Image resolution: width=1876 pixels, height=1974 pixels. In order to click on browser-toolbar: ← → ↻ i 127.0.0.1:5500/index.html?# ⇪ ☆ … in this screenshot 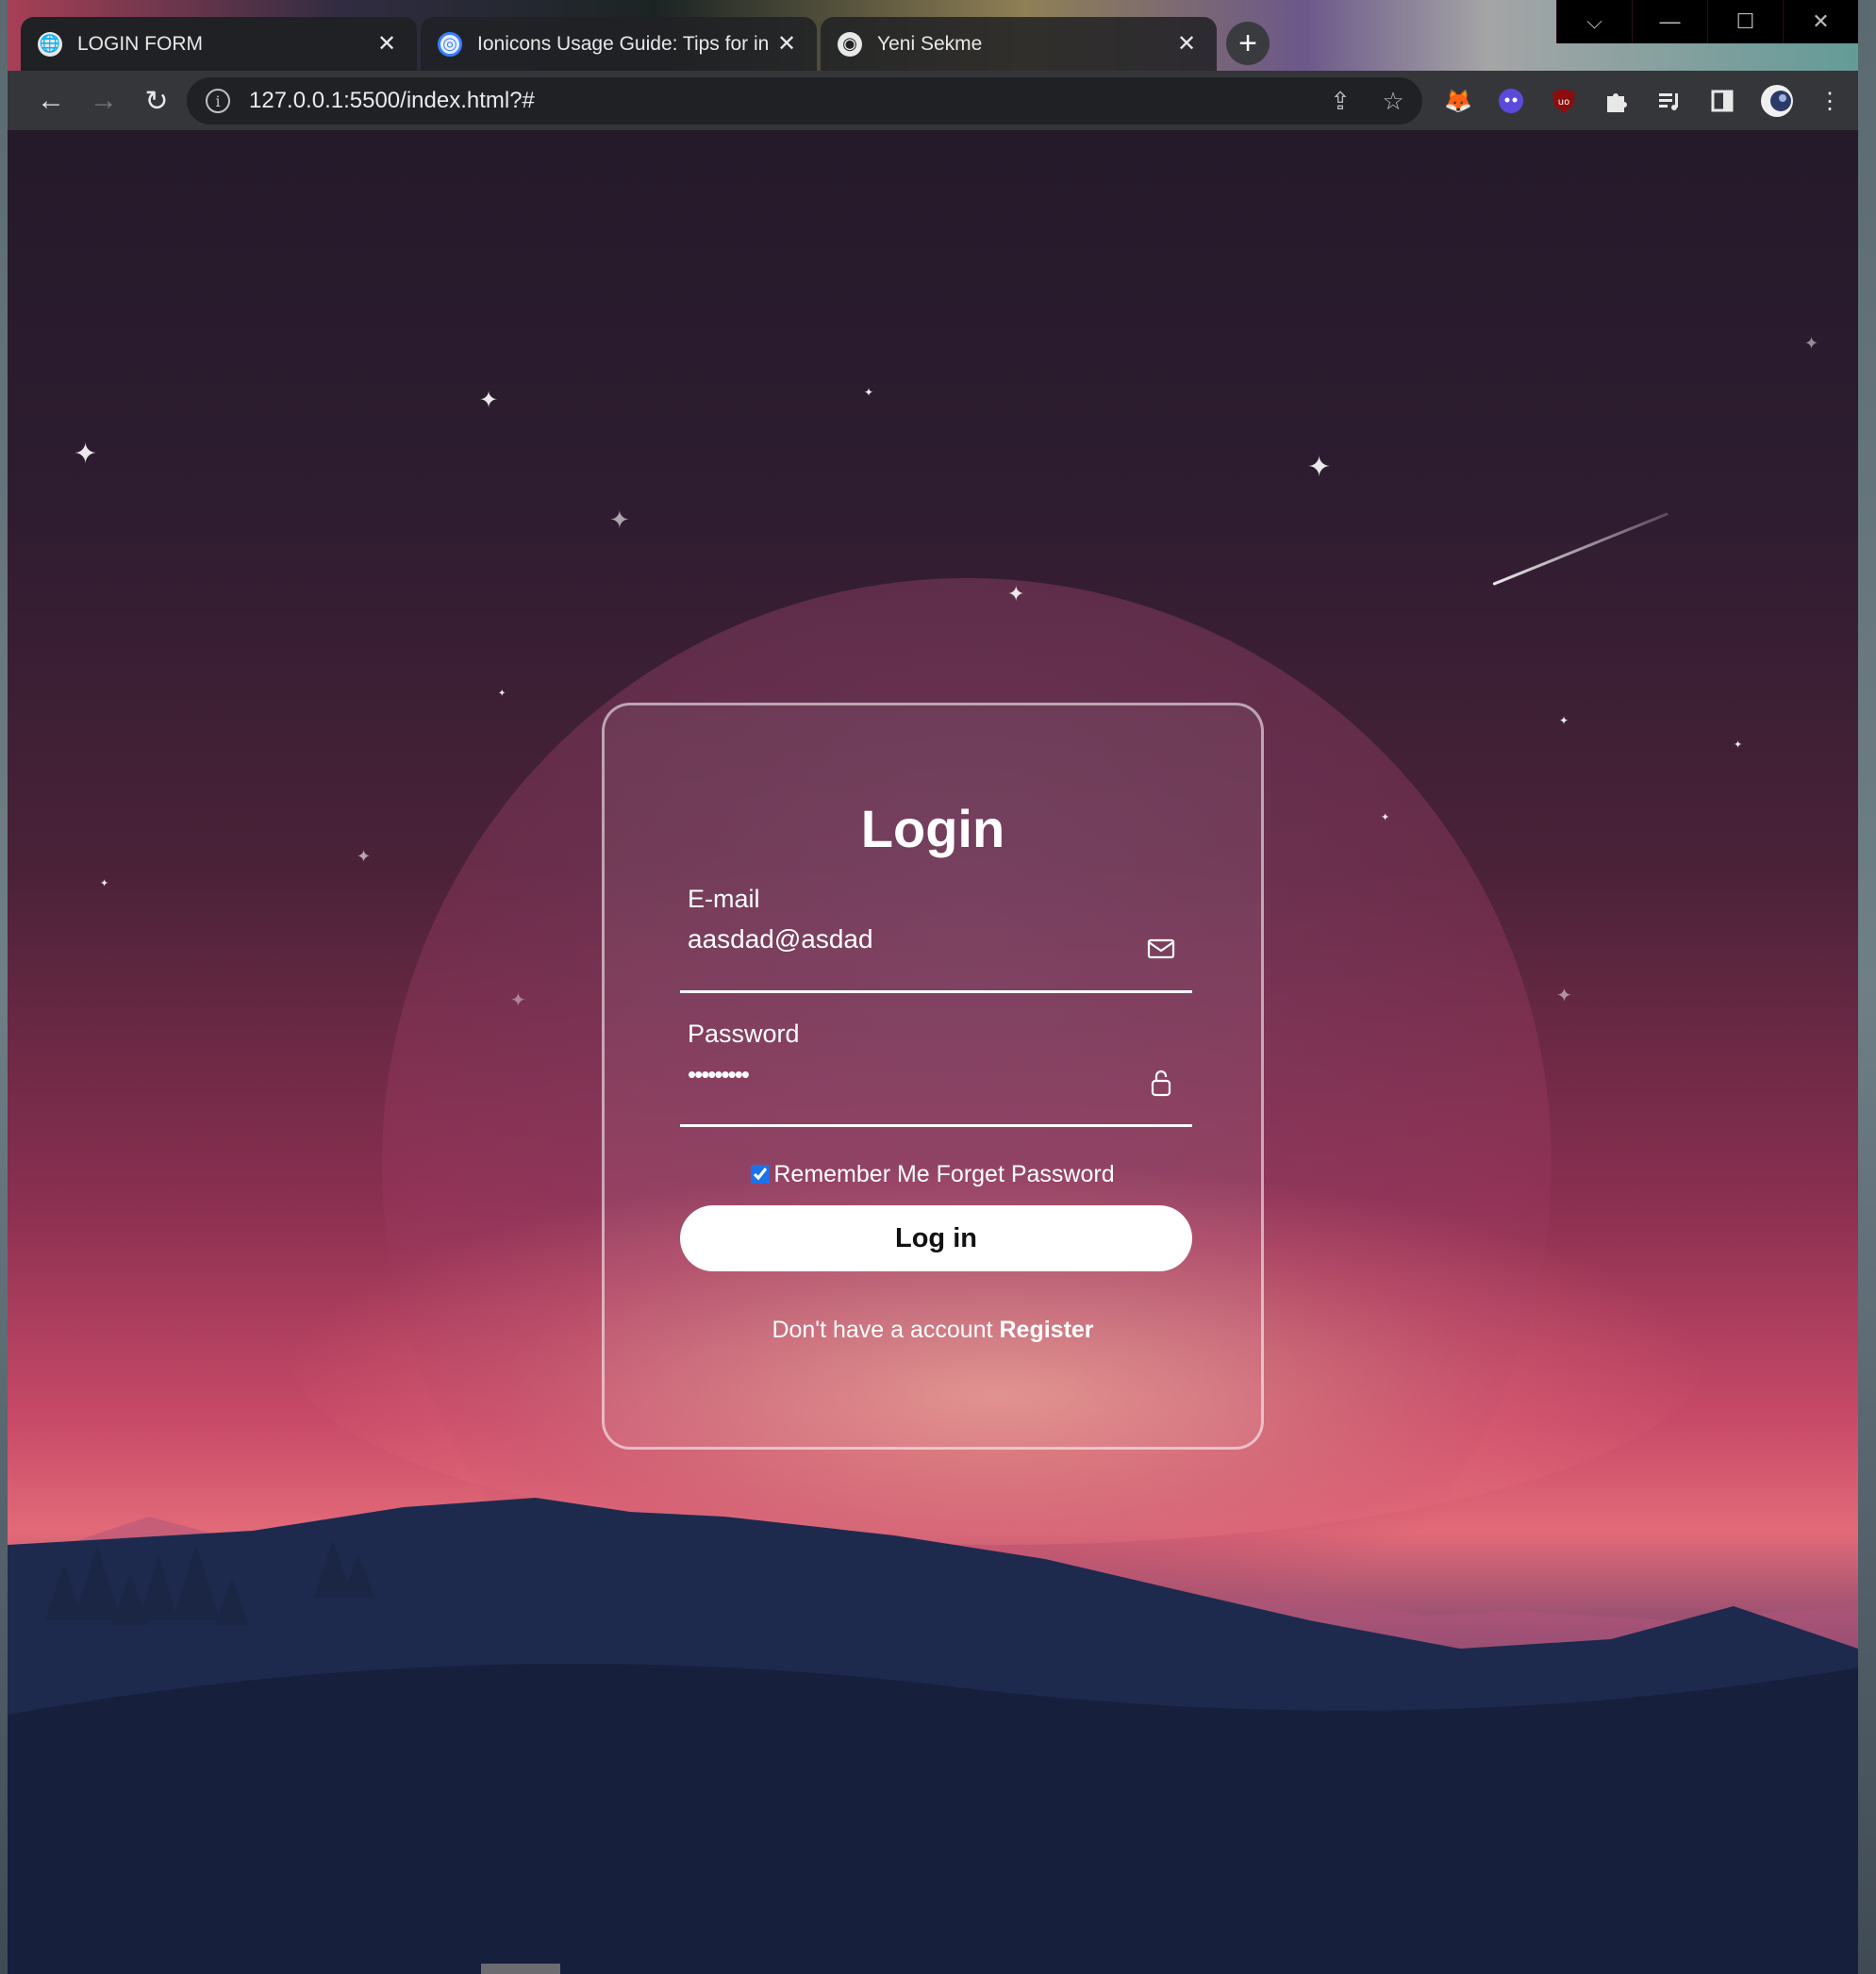, I will do `click(933, 100)`.